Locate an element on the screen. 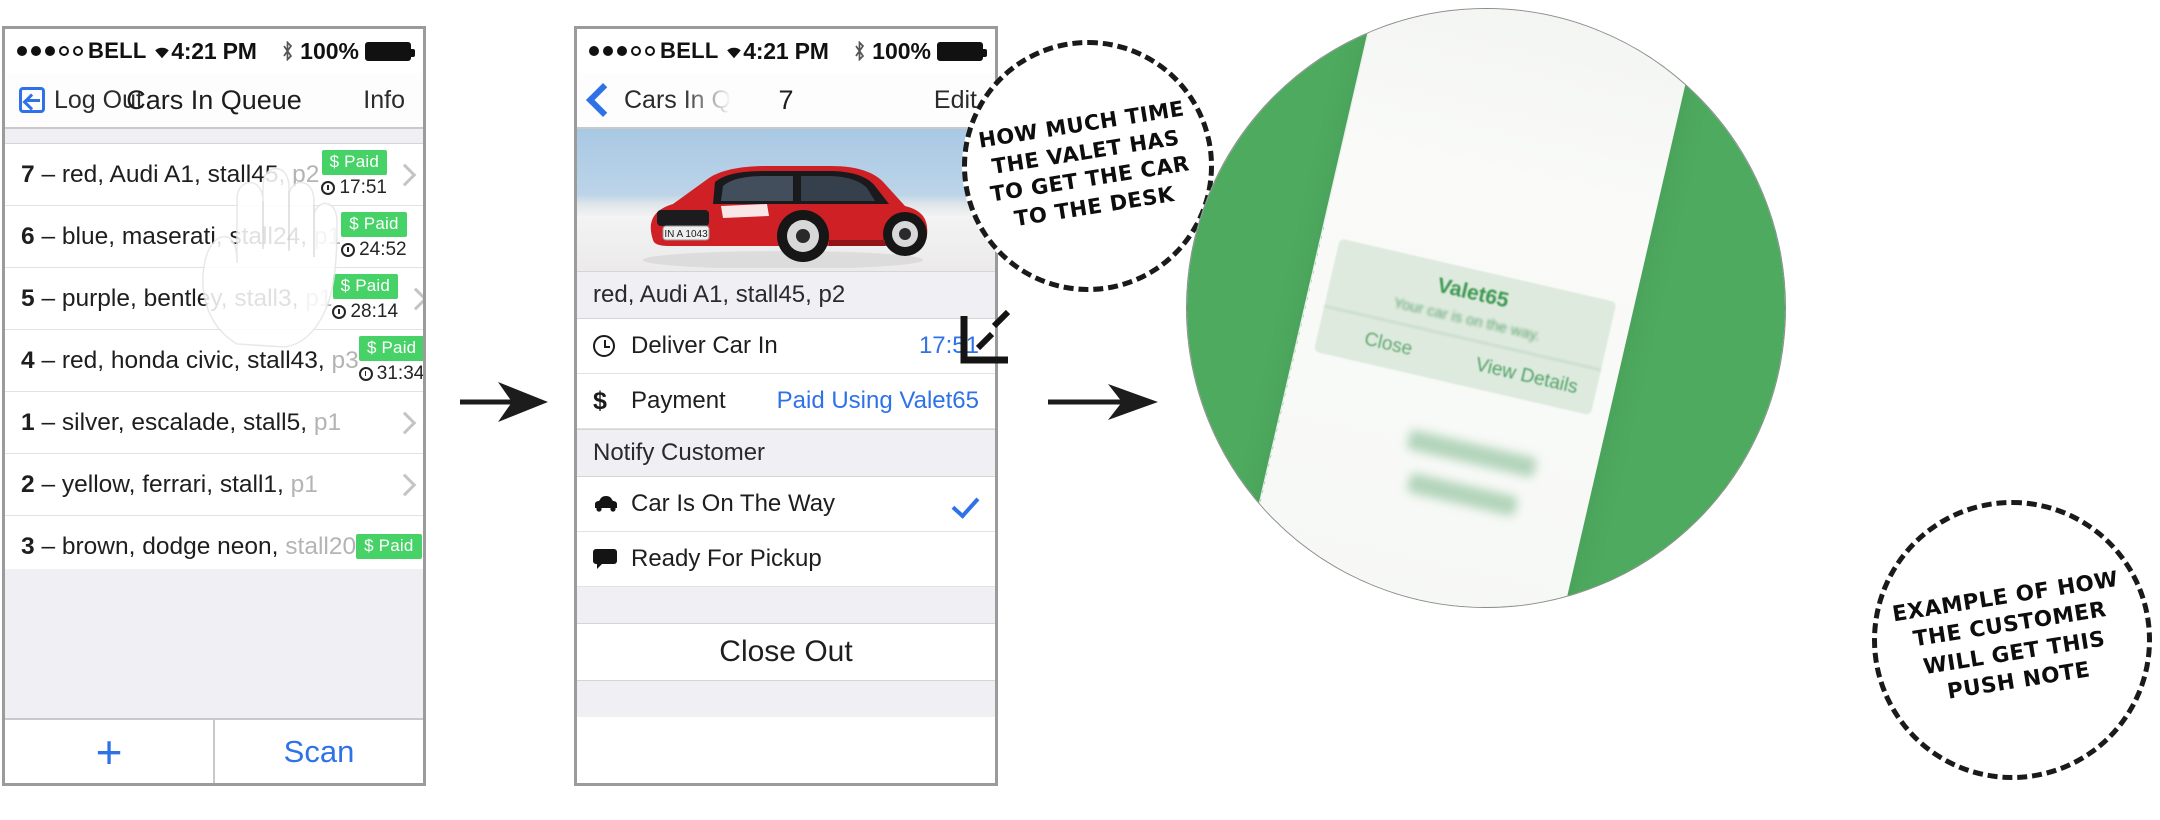 The height and width of the screenshot is (820, 2160). page-title: Cars In Queue is located at coordinates (214, 99).